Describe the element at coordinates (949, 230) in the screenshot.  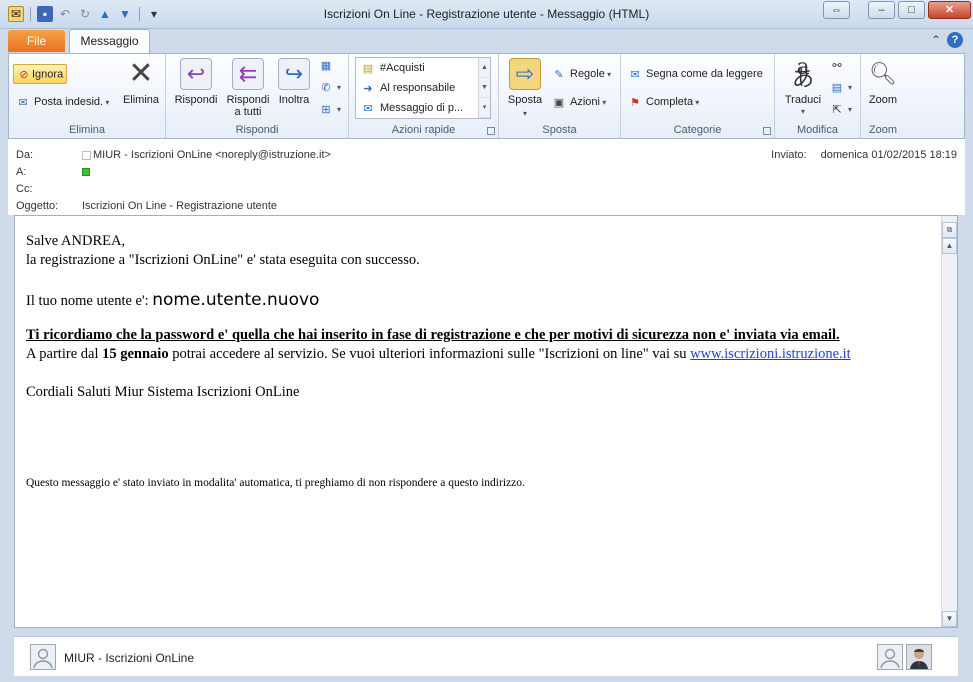
I see `scroll-bookmark-icon: ⧉` at that location.